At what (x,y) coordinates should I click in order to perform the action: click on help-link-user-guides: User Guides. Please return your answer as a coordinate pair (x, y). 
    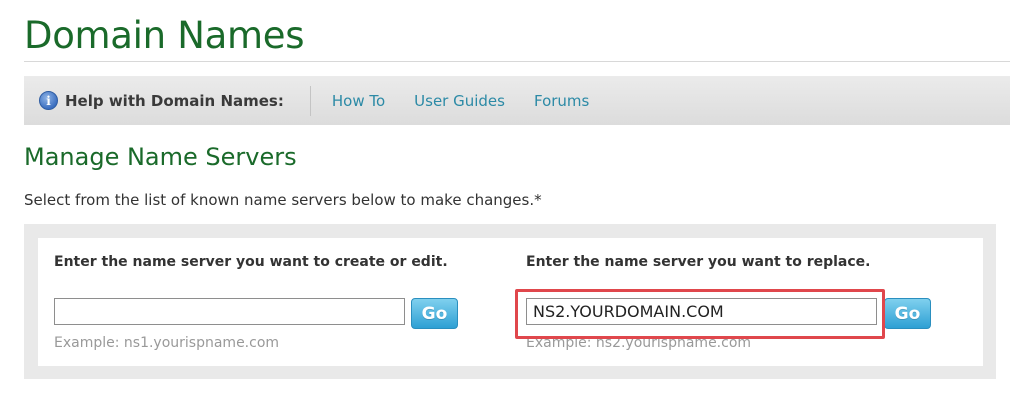
    Looking at the image, I should click on (459, 101).